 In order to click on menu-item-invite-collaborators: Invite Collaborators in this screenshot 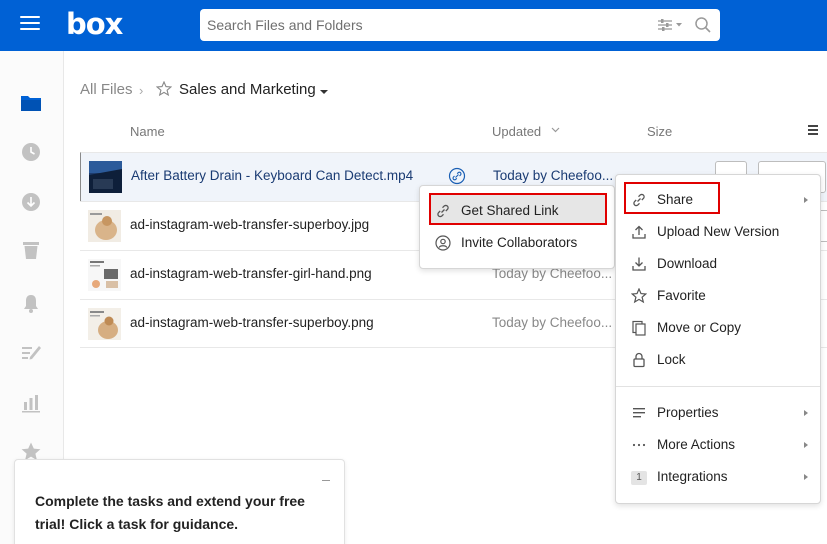, I will do `click(517, 243)`.